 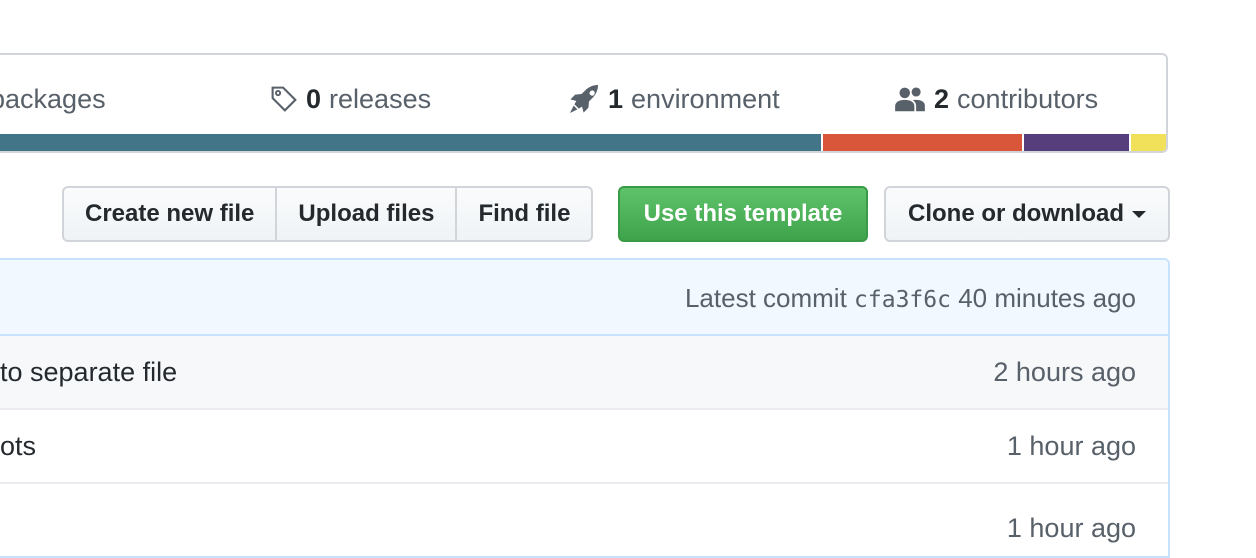 What do you see at coordinates (584, 373) in the screenshot?
I see `table-row: to separate file 2 hours ago` at bounding box center [584, 373].